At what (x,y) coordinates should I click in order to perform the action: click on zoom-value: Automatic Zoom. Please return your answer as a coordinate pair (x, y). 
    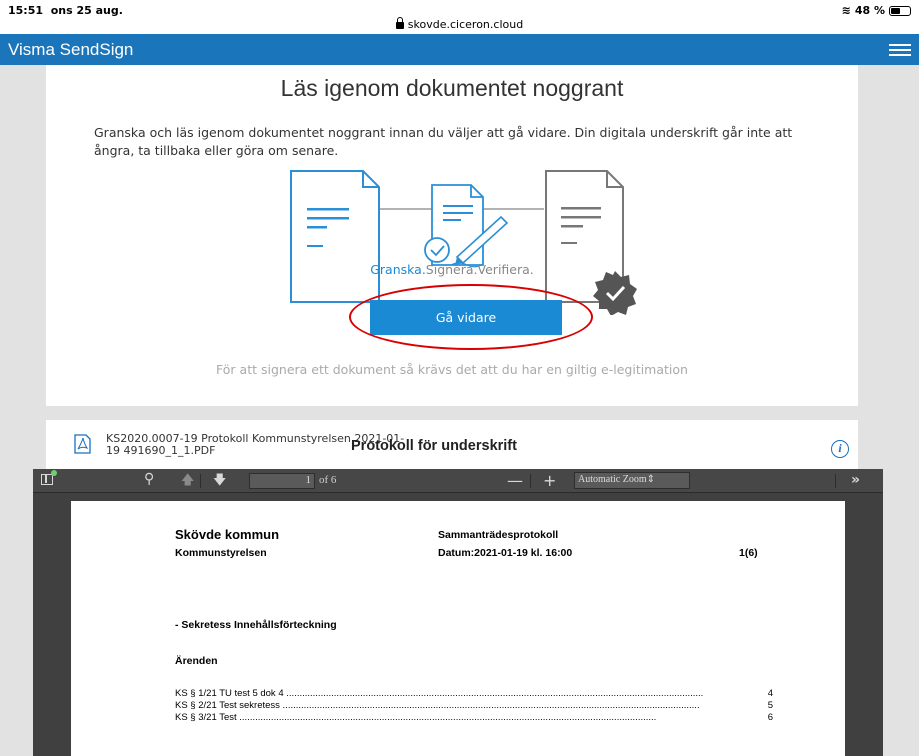
    Looking at the image, I should click on (612, 479).